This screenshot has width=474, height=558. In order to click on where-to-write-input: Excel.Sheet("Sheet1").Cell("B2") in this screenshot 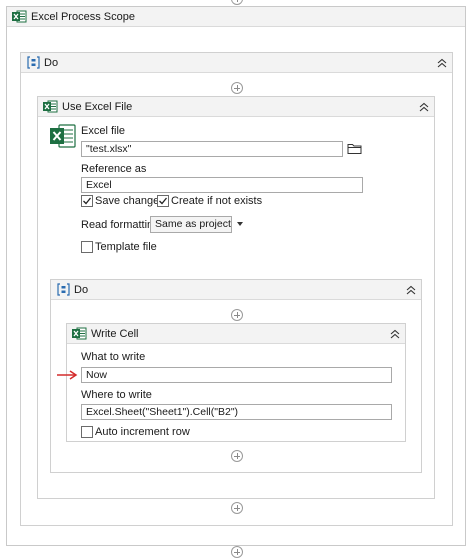, I will do `click(236, 412)`.